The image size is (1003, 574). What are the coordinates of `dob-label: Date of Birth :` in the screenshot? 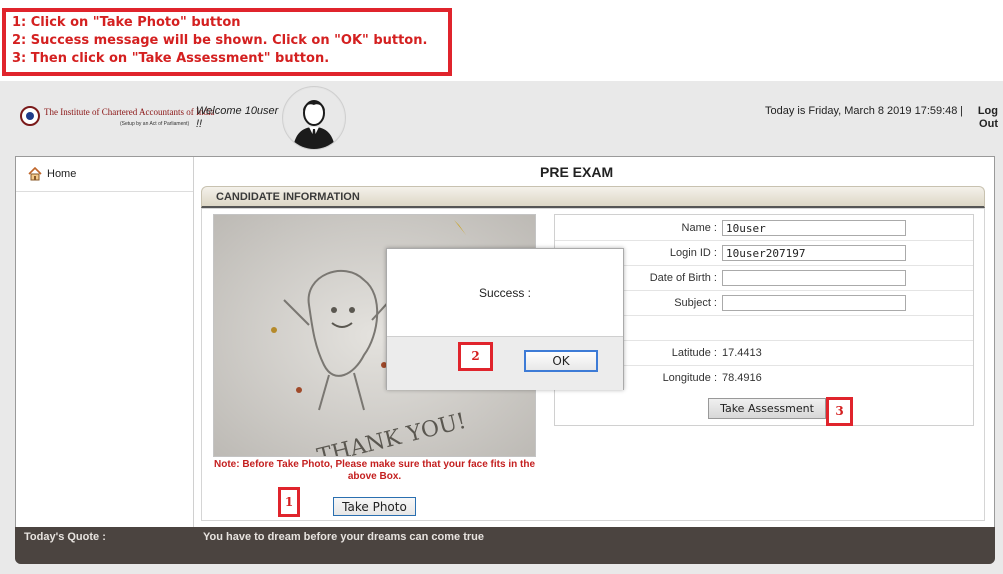 It's located at (683, 278).